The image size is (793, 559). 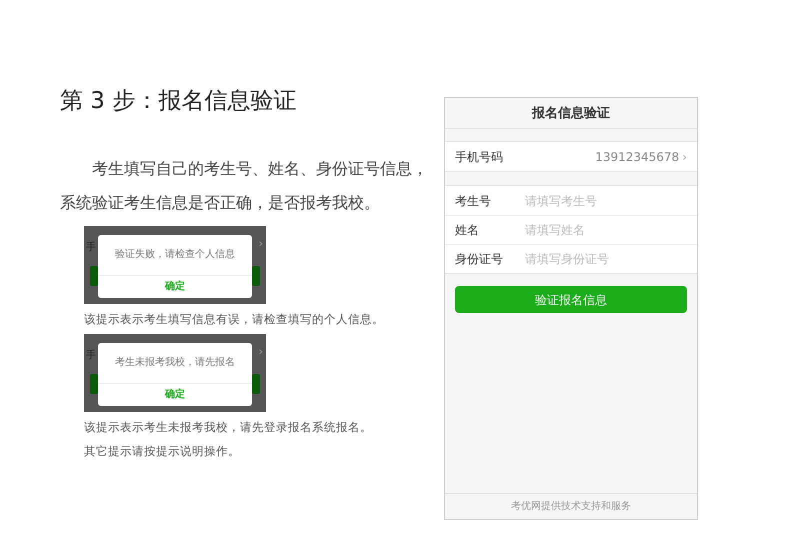 I want to click on step-title: 第 3 步：报名信息验证, so click(x=179, y=102).